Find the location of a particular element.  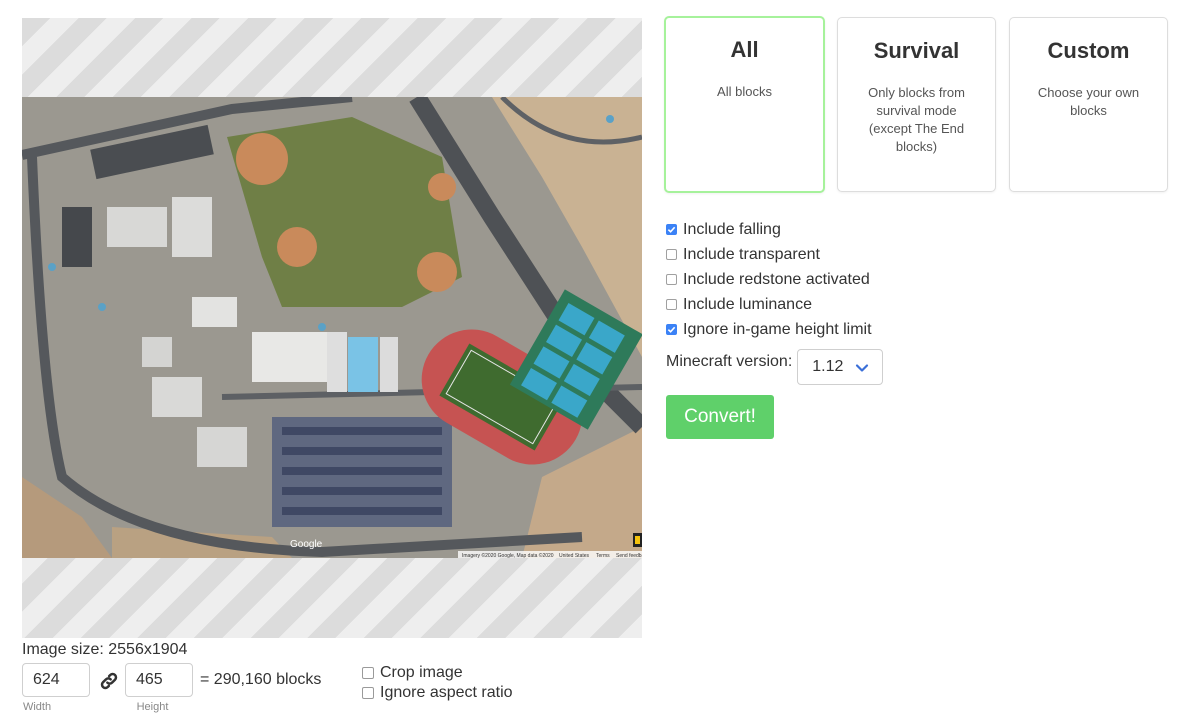

option-include-redstone: Include redstone activated is located at coordinates (769, 279).